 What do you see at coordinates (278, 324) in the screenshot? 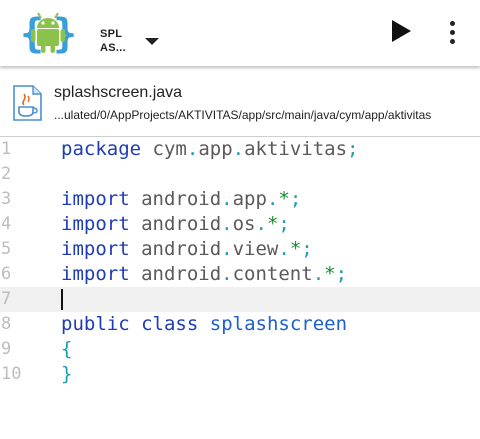
I see `code-token: splashscreen` at bounding box center [278, 324].